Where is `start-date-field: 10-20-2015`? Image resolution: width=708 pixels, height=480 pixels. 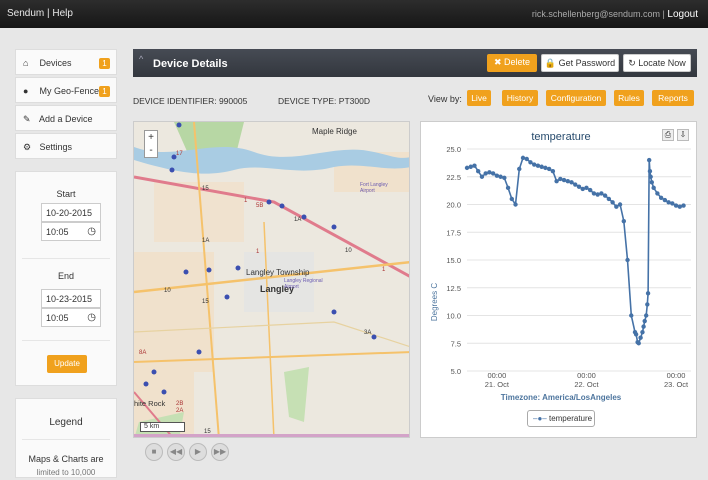 start-date-field: 10-20-2015 is located at coordinates (71, 212).